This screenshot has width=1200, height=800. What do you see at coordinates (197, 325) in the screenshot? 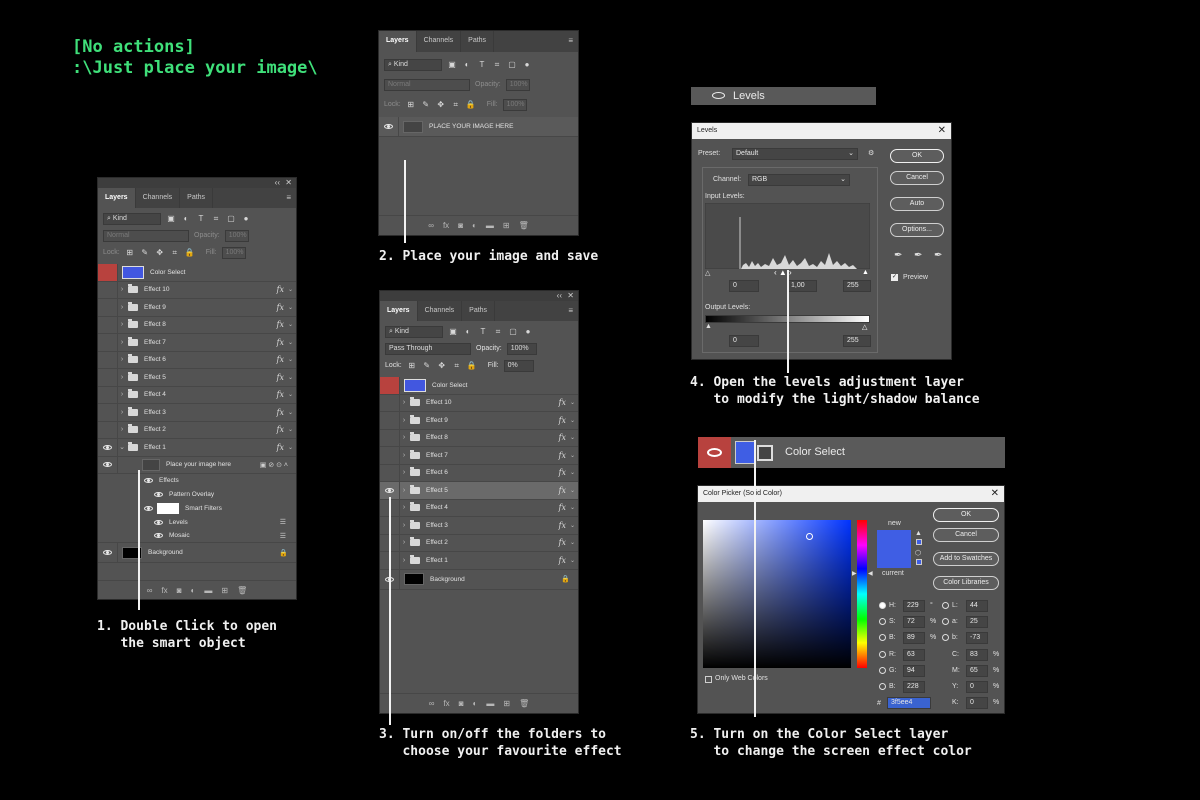
I see `layer-group-effect: › Effect 8 fx ⌄` at bounding box center [197, 325].